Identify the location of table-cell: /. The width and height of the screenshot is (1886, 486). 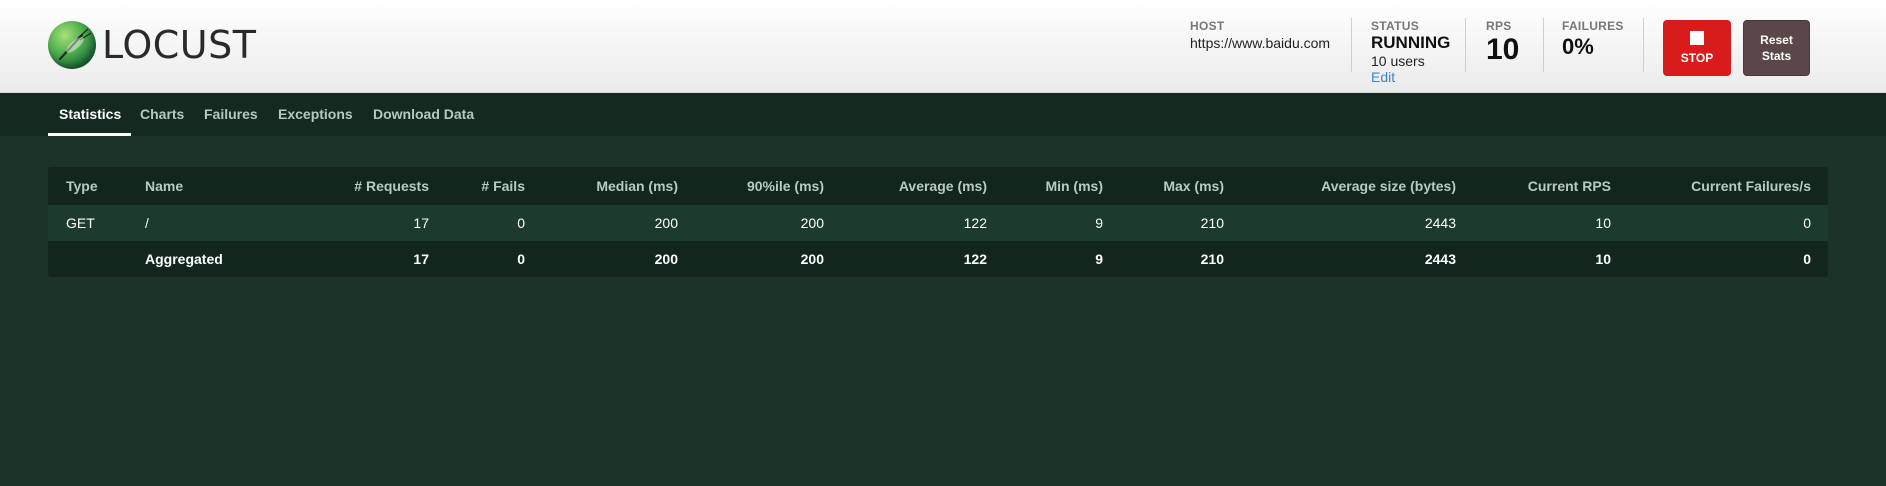
(147, 223).